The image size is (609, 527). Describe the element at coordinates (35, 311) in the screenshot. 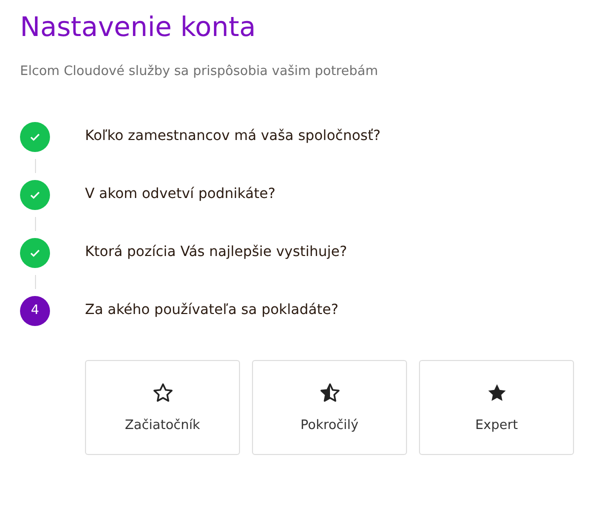

I see `step-number: 4` at that location.